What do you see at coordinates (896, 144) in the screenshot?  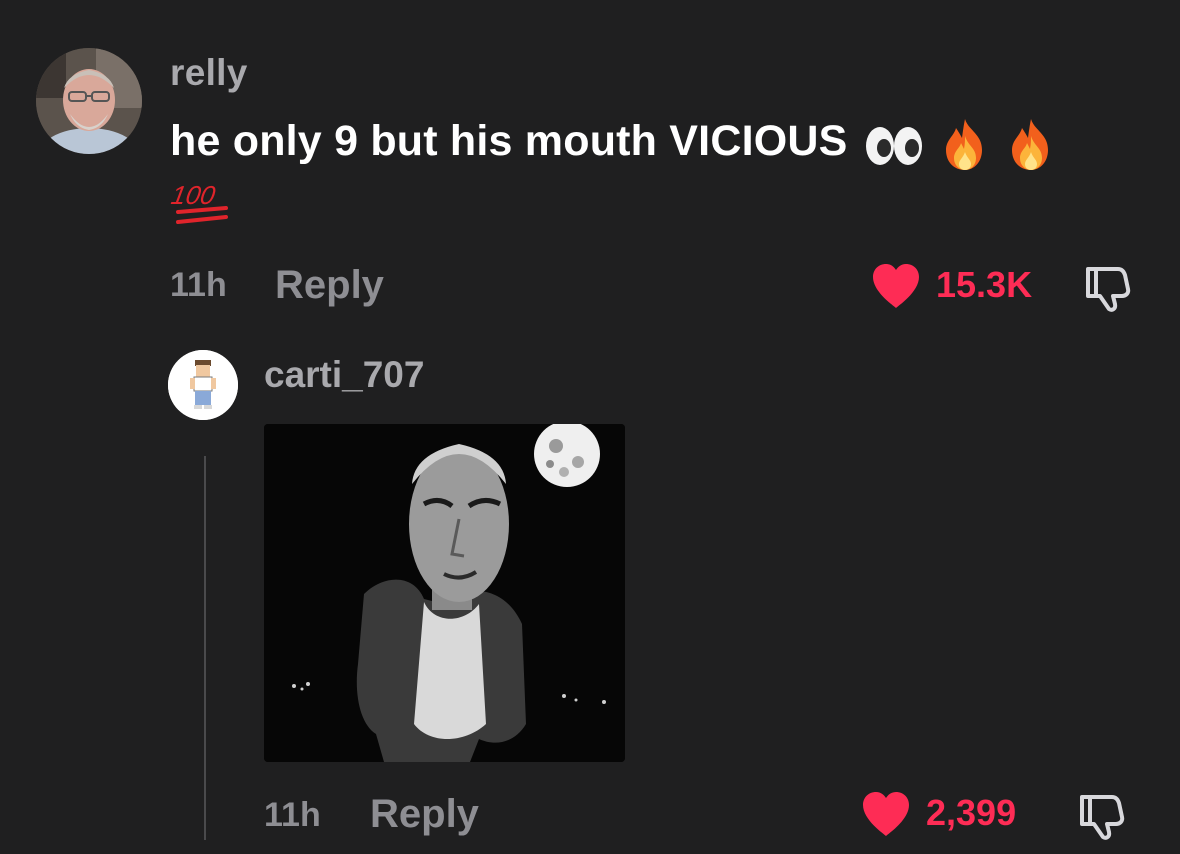 I see `eyes-emoji` at bounding box center [896, 144].